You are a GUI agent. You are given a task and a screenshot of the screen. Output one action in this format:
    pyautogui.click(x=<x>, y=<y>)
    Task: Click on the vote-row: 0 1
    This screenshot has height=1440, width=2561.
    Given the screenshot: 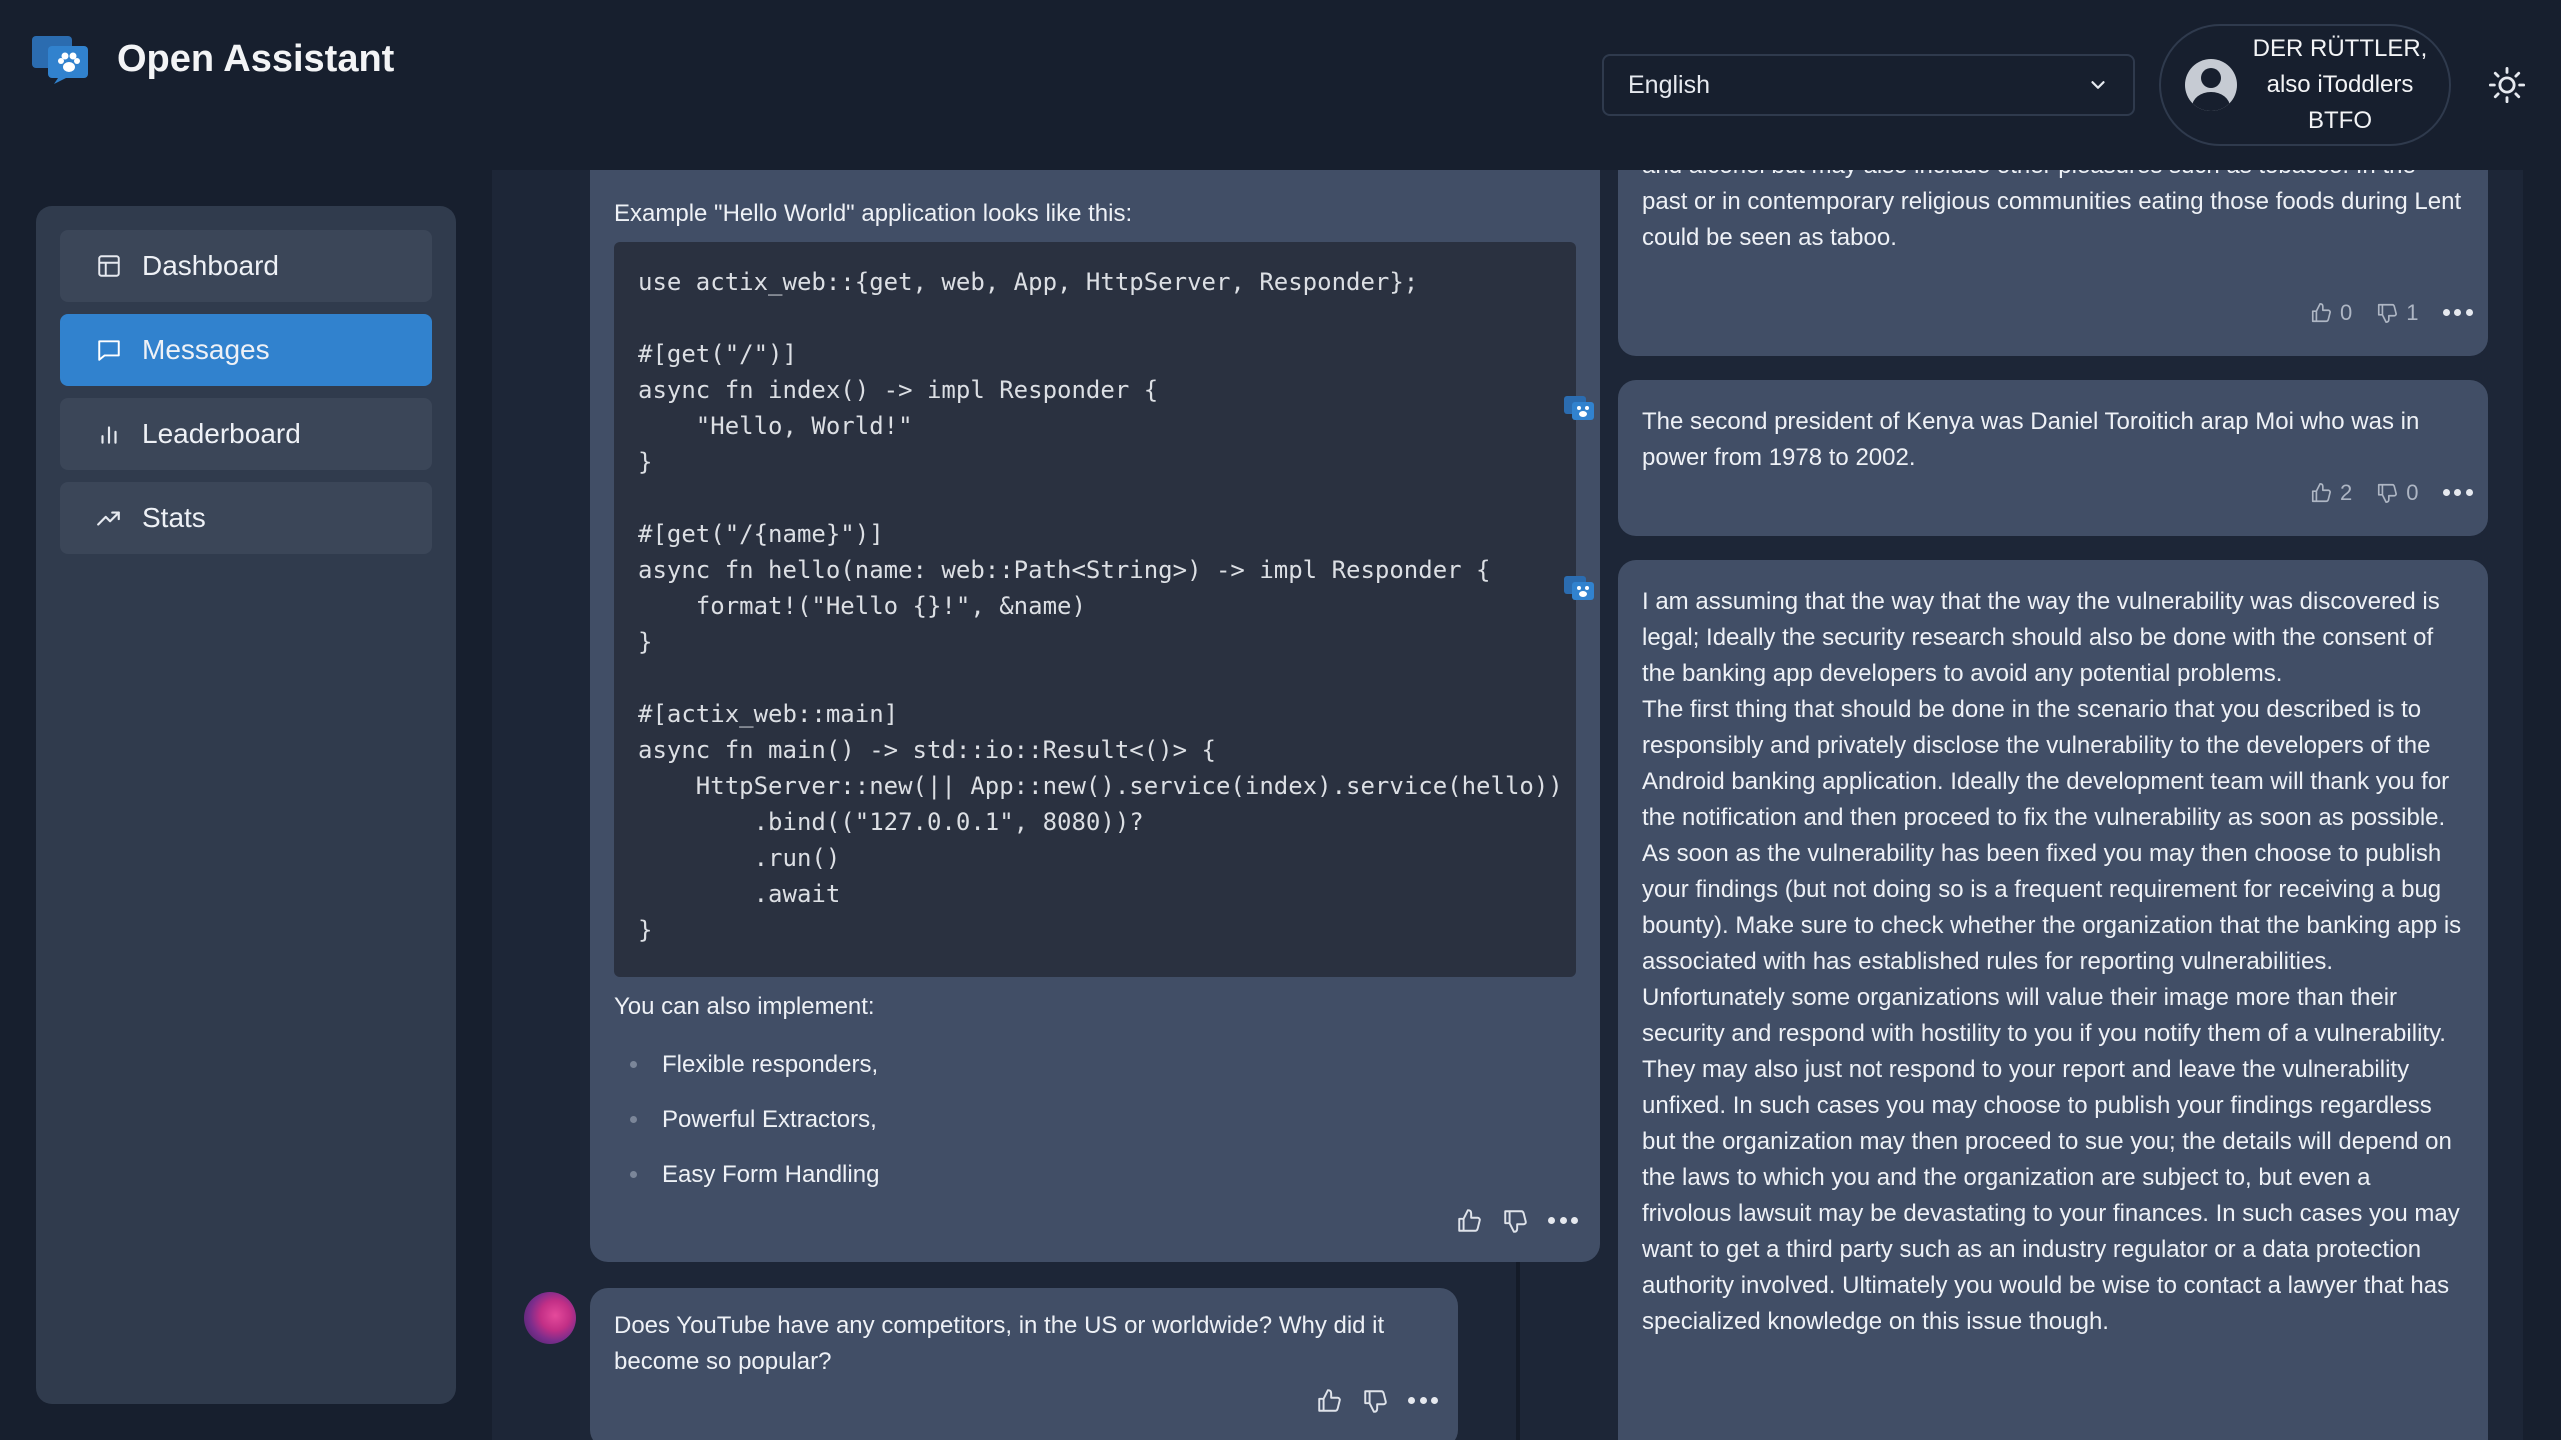 What is the action you would take?
    pyautogui.click(x=2391, y=313)
    